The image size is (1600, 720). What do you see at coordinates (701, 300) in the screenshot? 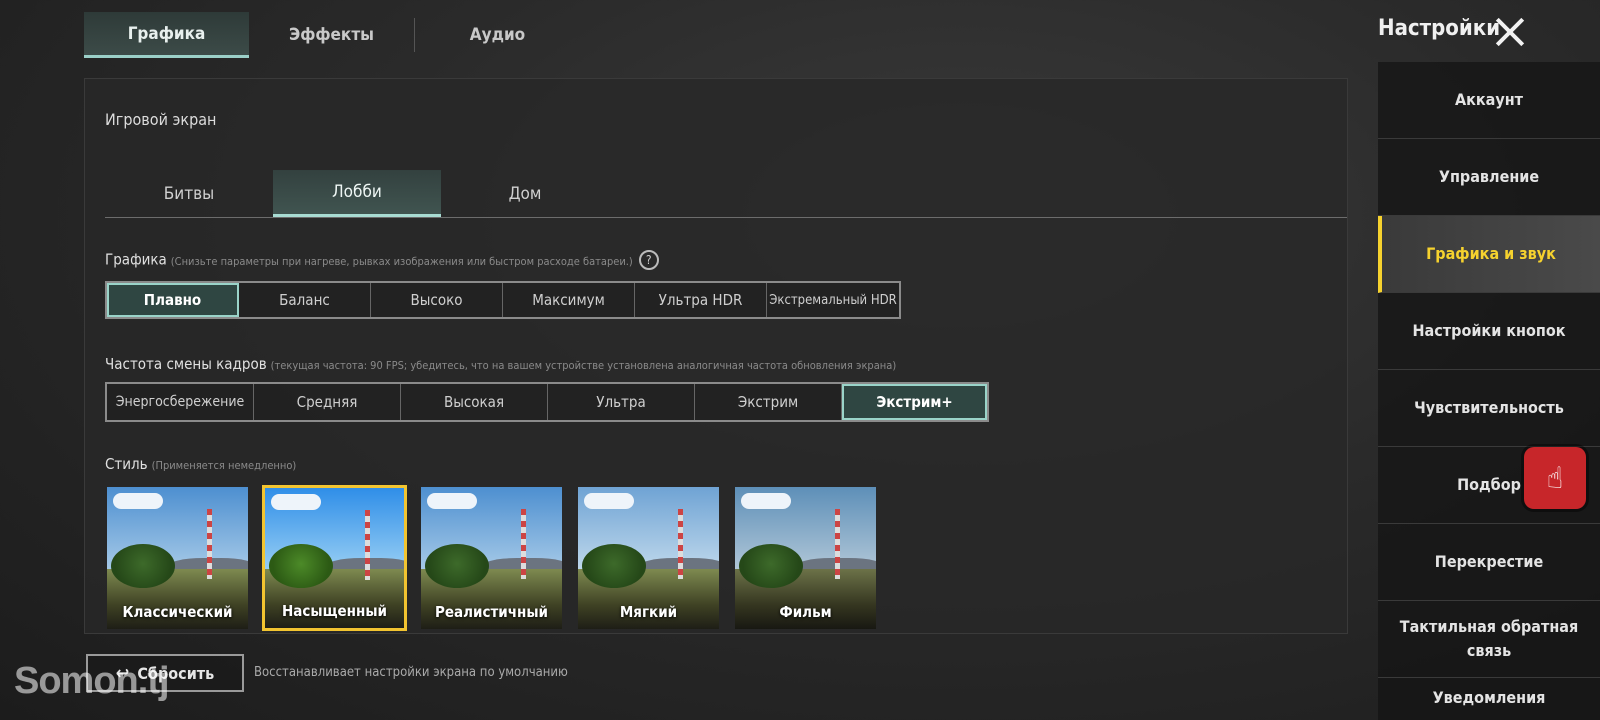
I see `graphics-option-ultra-hdr: Ультра HDR` at bounding box center [701, 300].